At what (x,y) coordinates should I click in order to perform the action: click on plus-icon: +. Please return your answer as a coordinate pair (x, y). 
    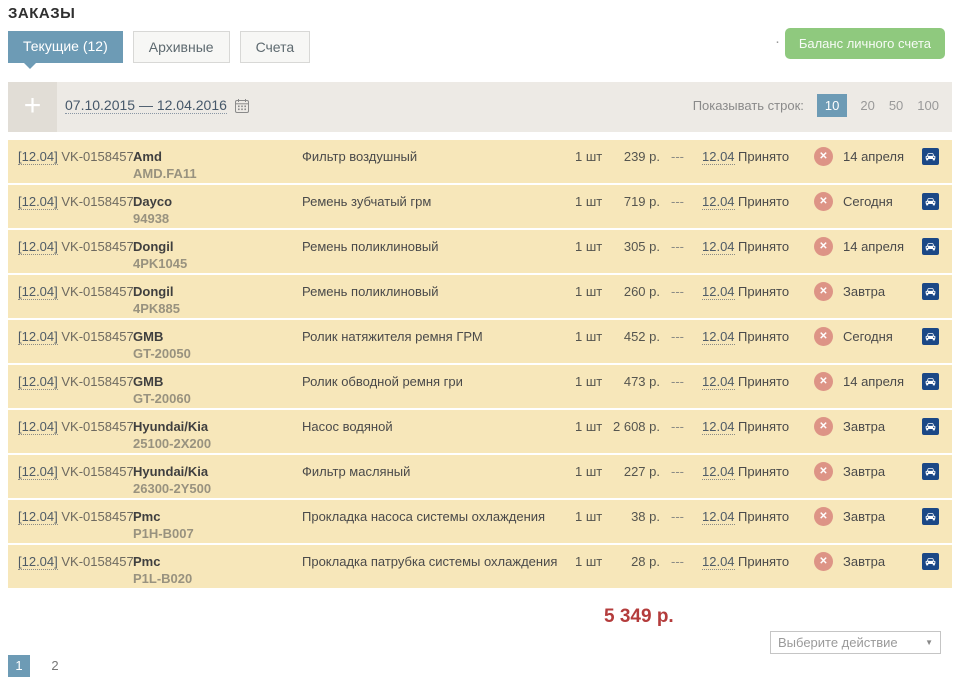
    Looking at the image, I should click on (32, 105).